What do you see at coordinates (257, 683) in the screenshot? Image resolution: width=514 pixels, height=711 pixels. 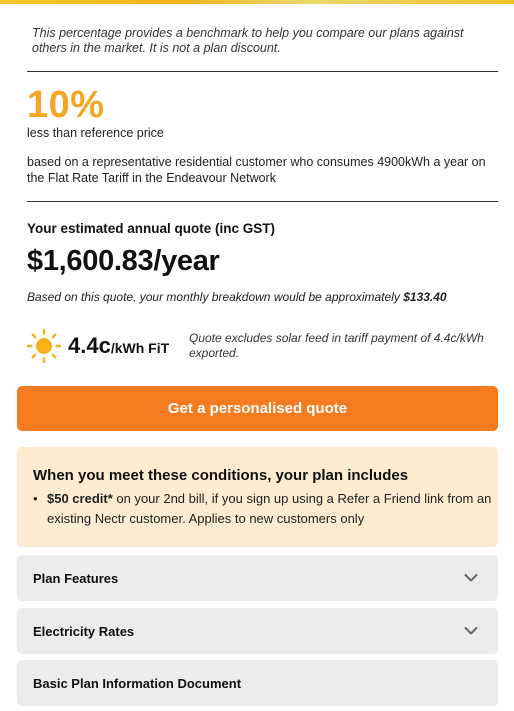 I see `basic-plan-information-document-link: Basic Plan Information Document` at bounding box center [257, 683].